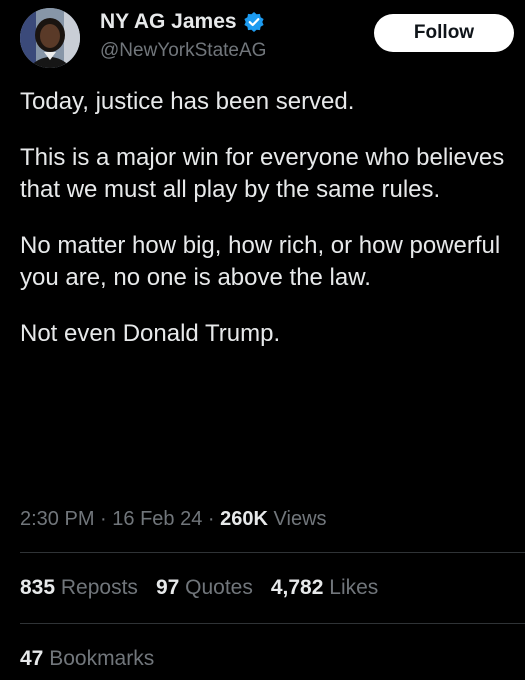 The width and height of the screenshot is (525, 680). Describe the element at coordinates (354, 587) in the screenshot. I see `likes-label: Likes` at that location.